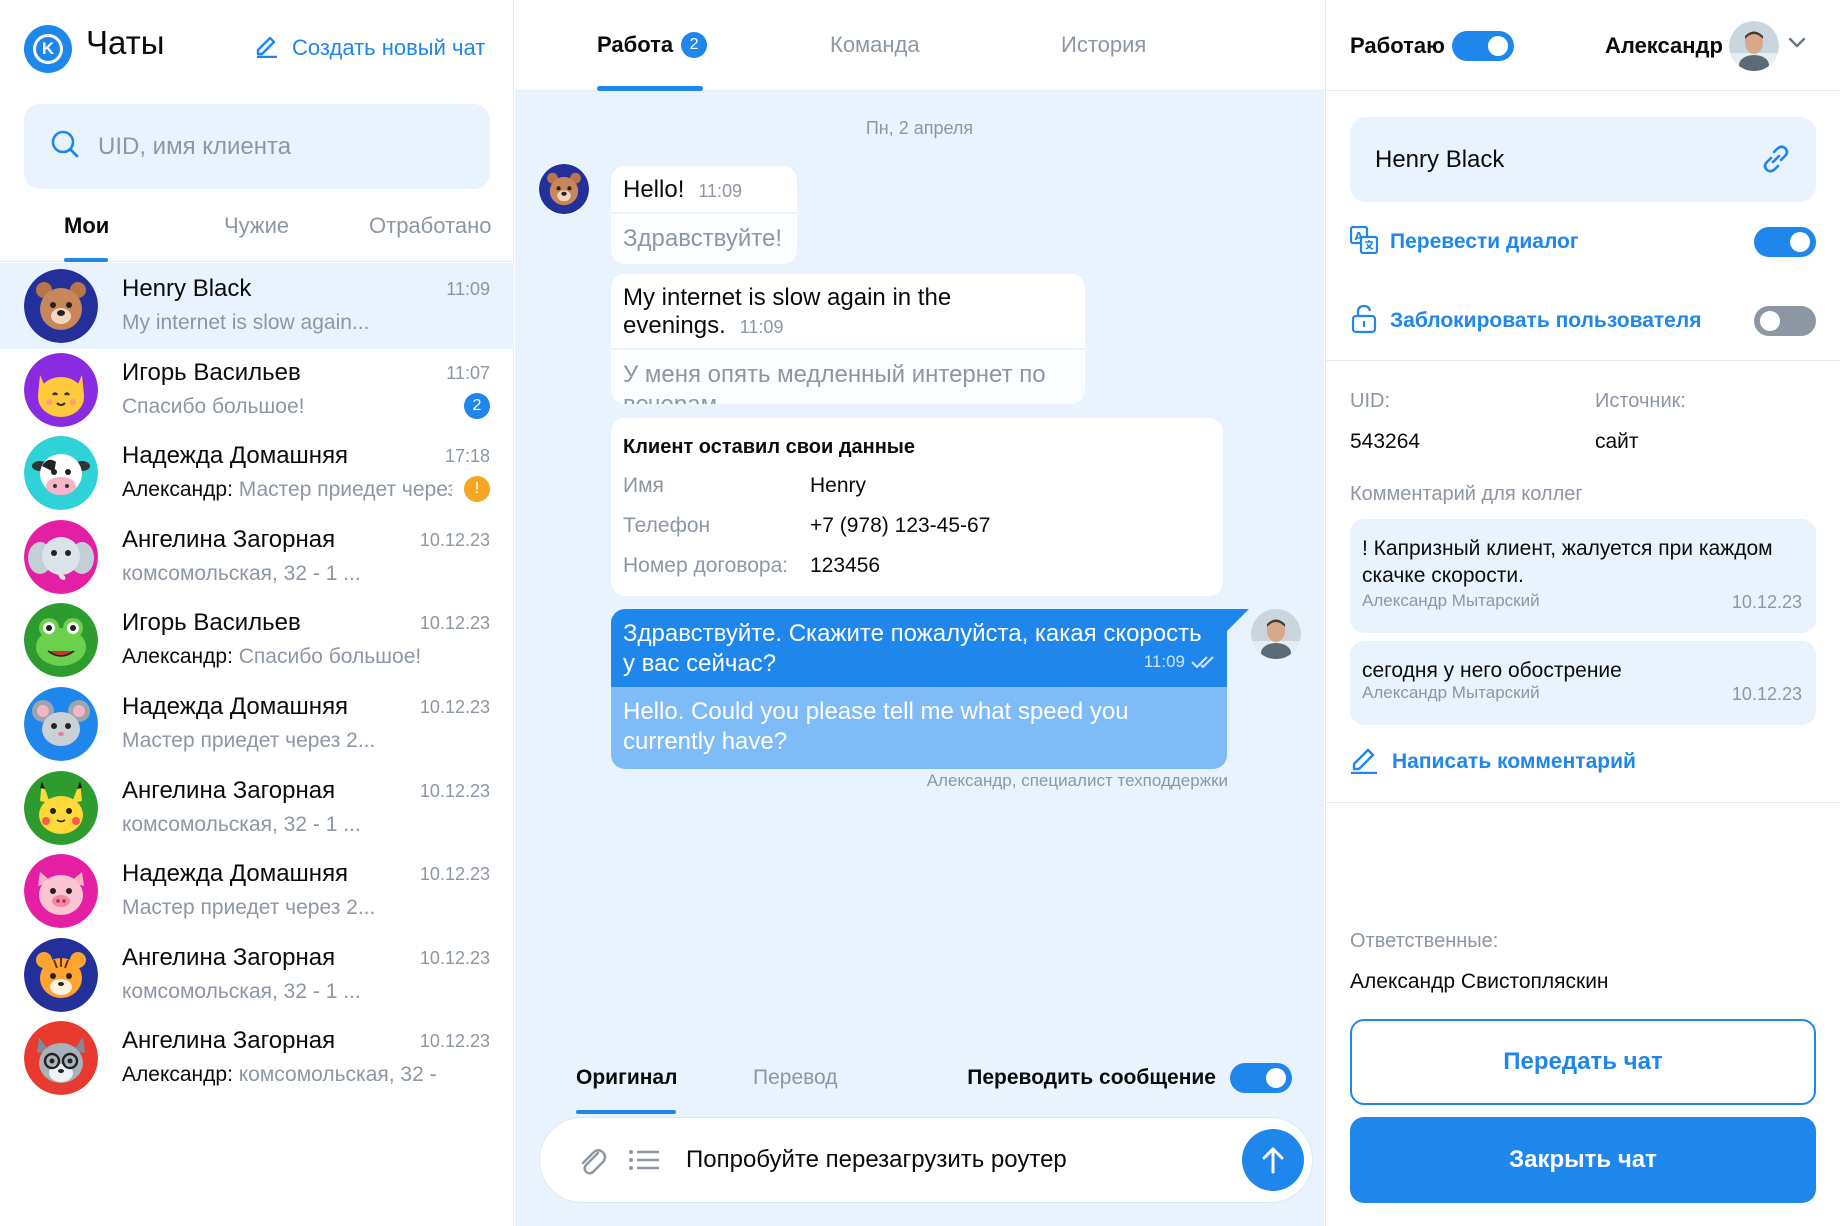  I want to click on tab-original: Оригинал, so click(626, 1078).